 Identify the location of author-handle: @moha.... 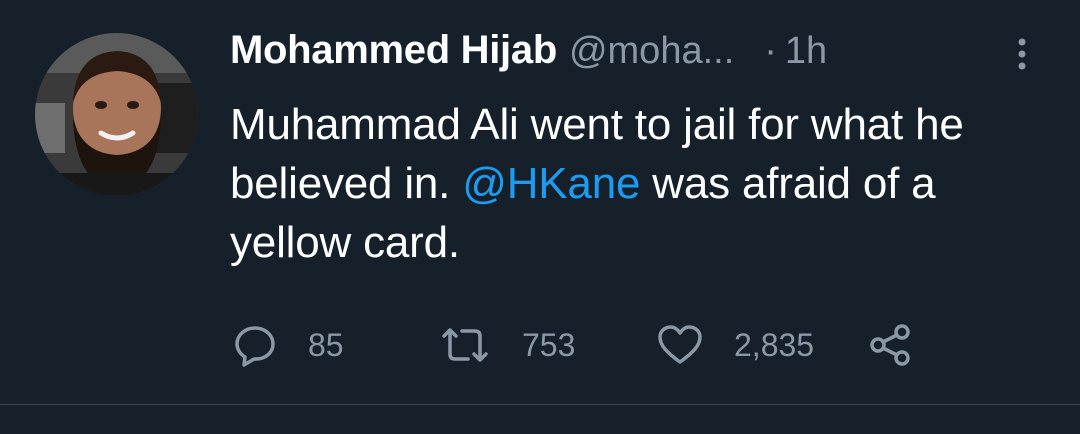
(651, 51).